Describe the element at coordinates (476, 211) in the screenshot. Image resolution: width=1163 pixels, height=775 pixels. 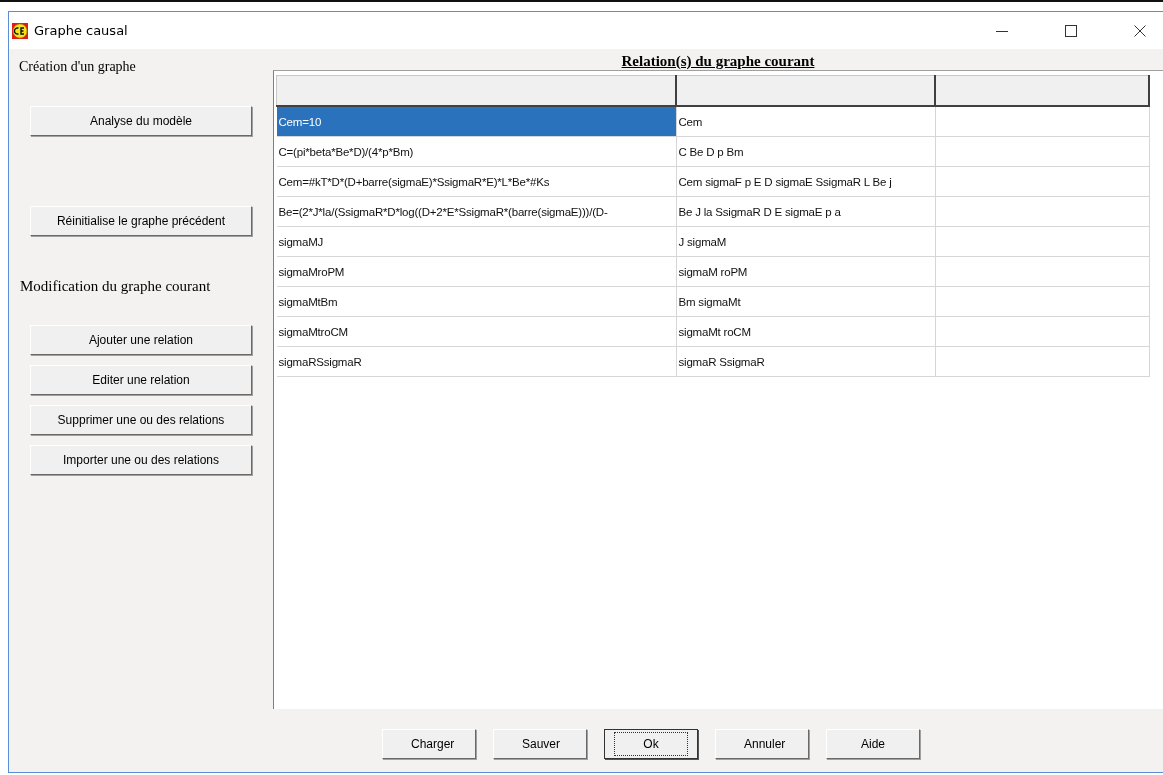
I see `table-cell: Be=(2*J*la/(SsigmaR*D*log((D+2*E*SsigmaR*(barre(sigmaE)))/(D-` at that location.